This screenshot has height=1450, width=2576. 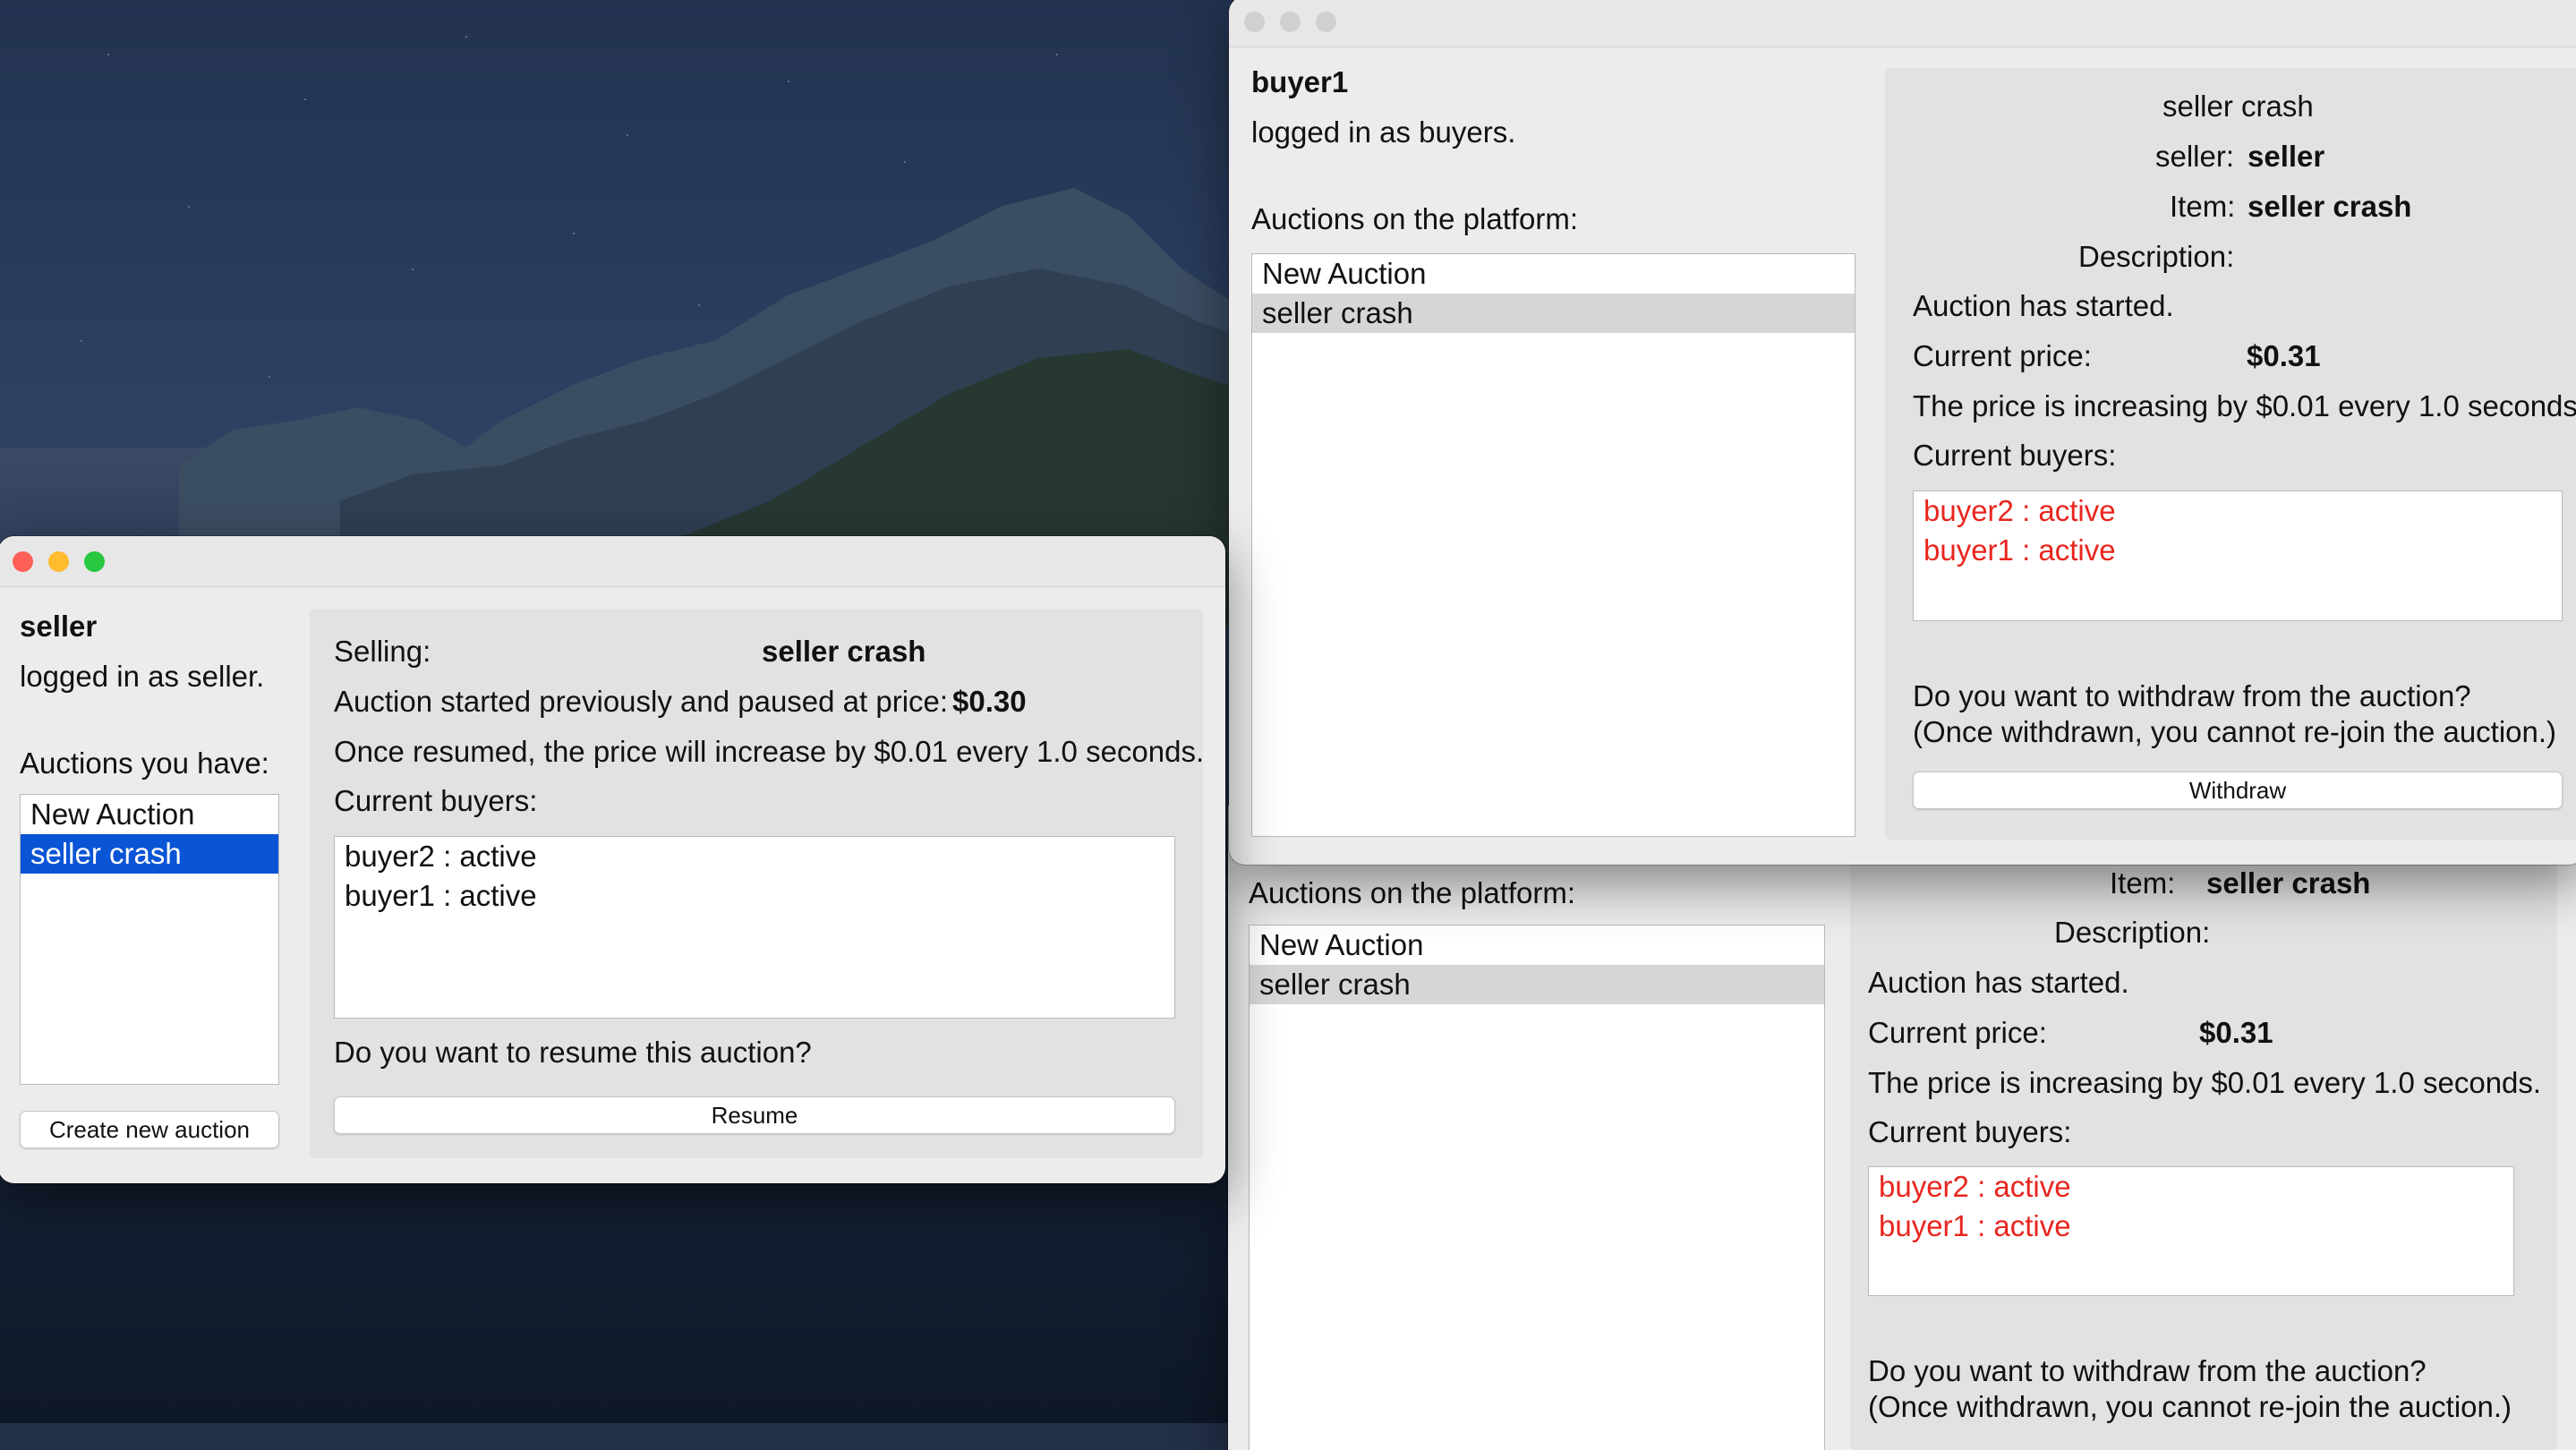 I want to click on seller-value: seller, so click(x=2286, y=156).